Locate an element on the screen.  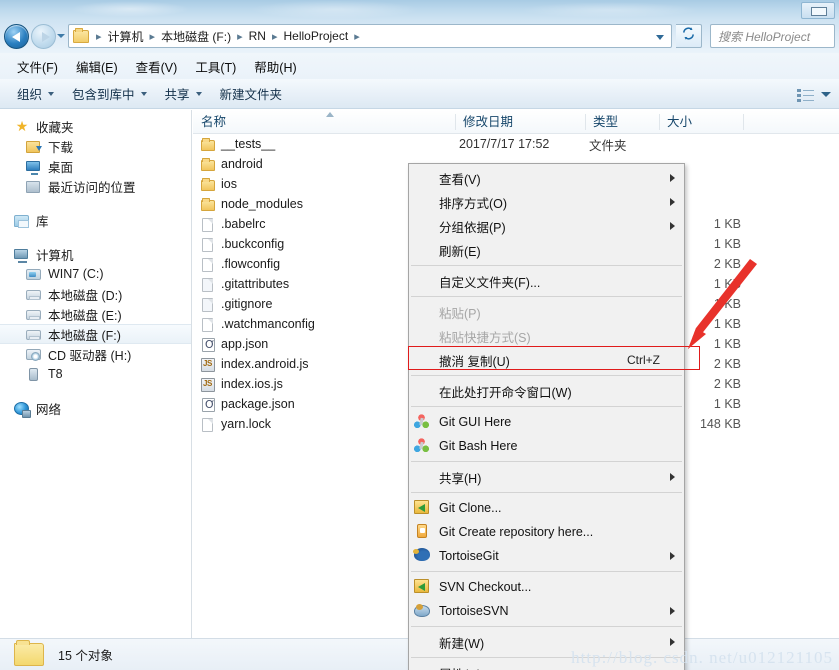
context-menu-item-git-gui-here-label: Git GUI Here is located at coordinates (475, 422).